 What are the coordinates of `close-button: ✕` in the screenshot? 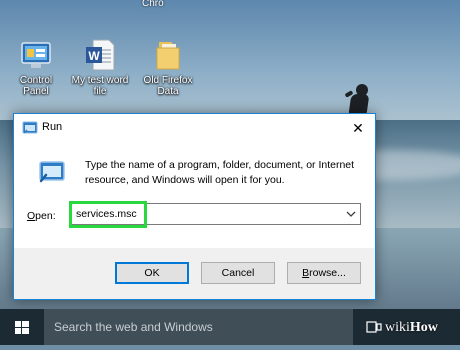 It's located at (358, 128).